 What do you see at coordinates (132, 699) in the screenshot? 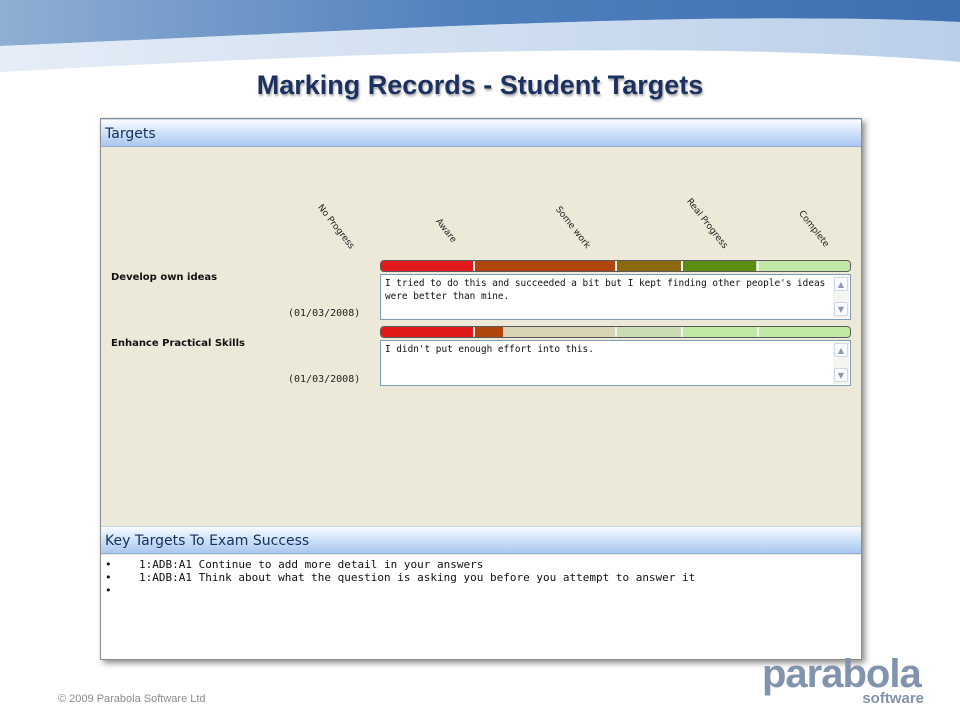
I see `copyright-text: © 2009 Parabola Software Ltd` at bounding box center [132, 699].